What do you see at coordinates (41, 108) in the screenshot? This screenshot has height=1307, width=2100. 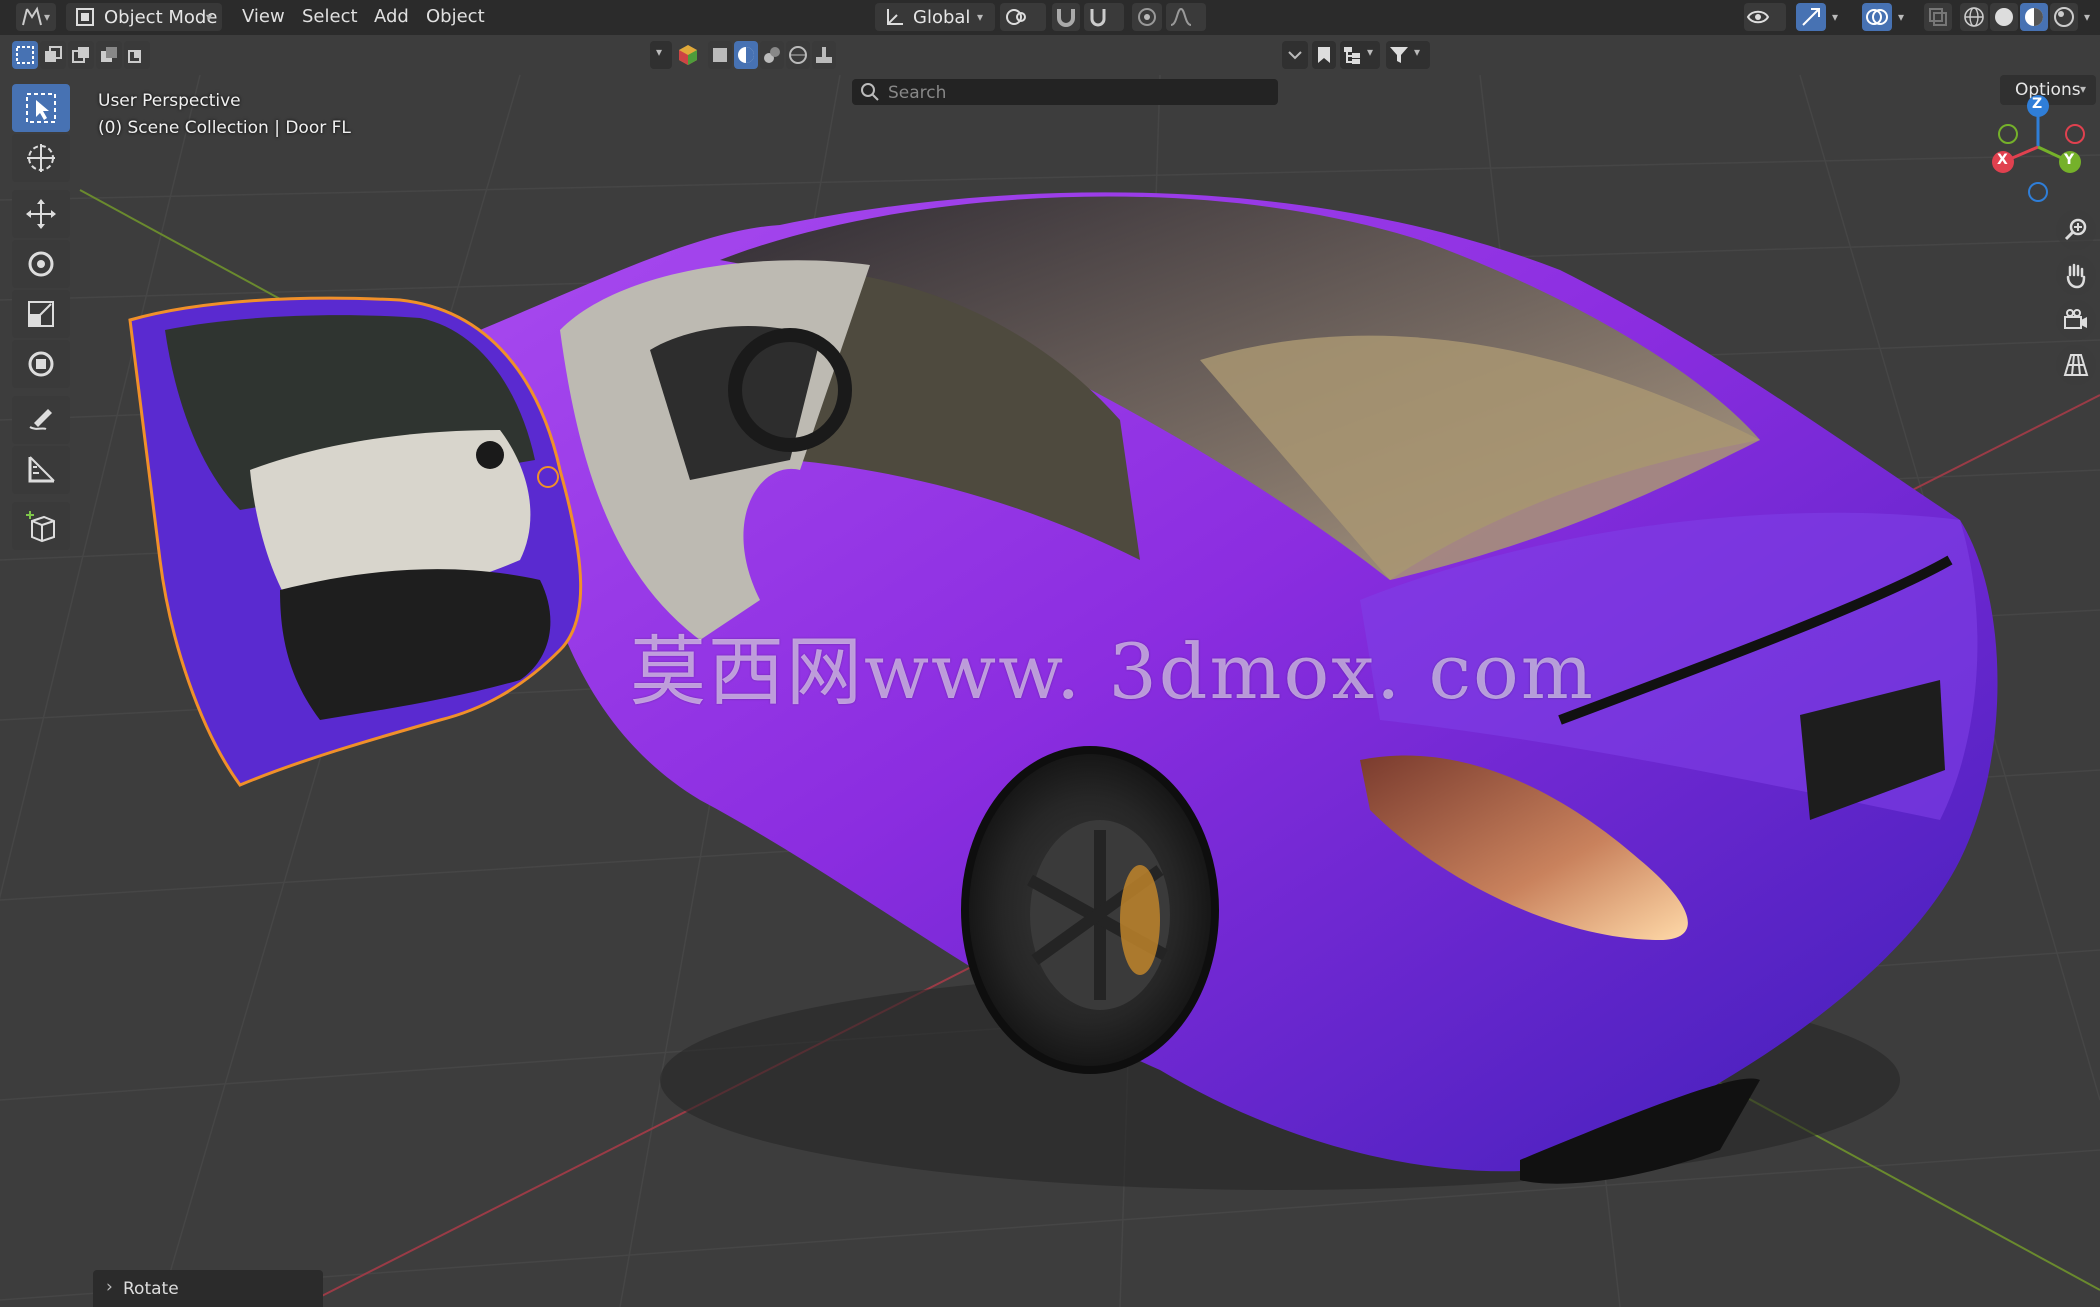 I see `tool-select-box` at bounding box center [41, 108].